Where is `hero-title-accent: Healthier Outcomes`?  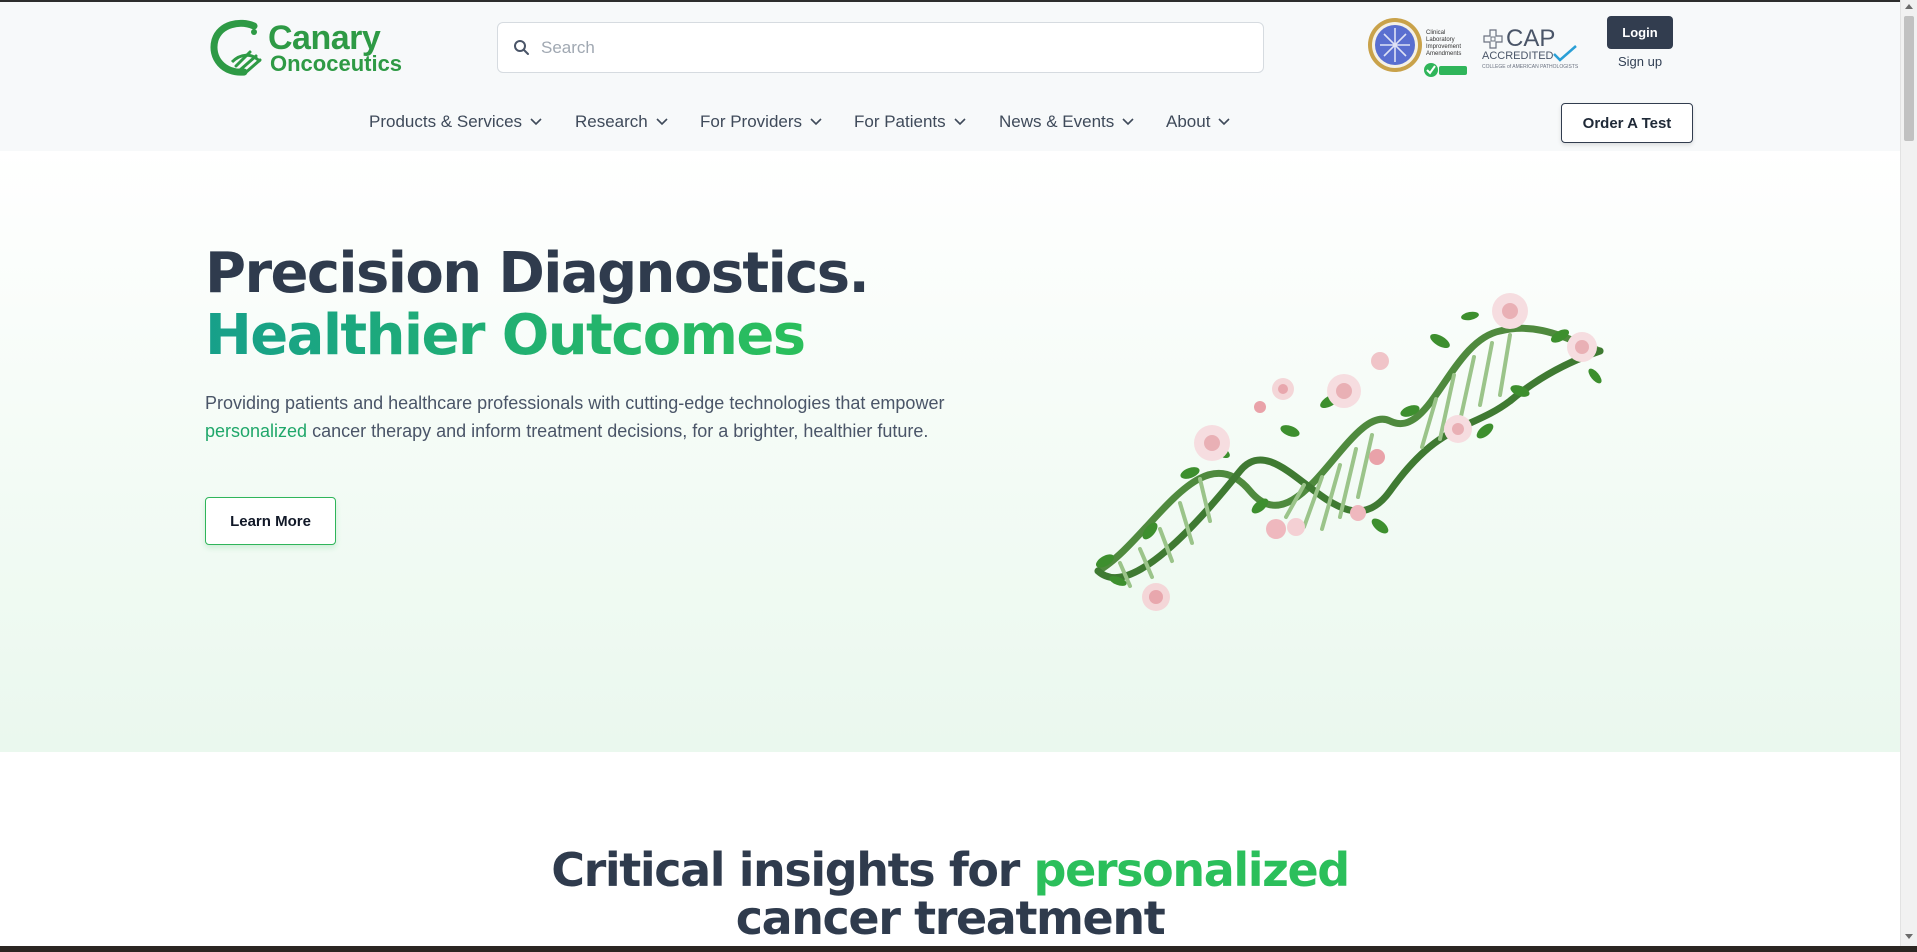
hero-title-accent: Healthier Outcomes is located at coordinates (505, 335).